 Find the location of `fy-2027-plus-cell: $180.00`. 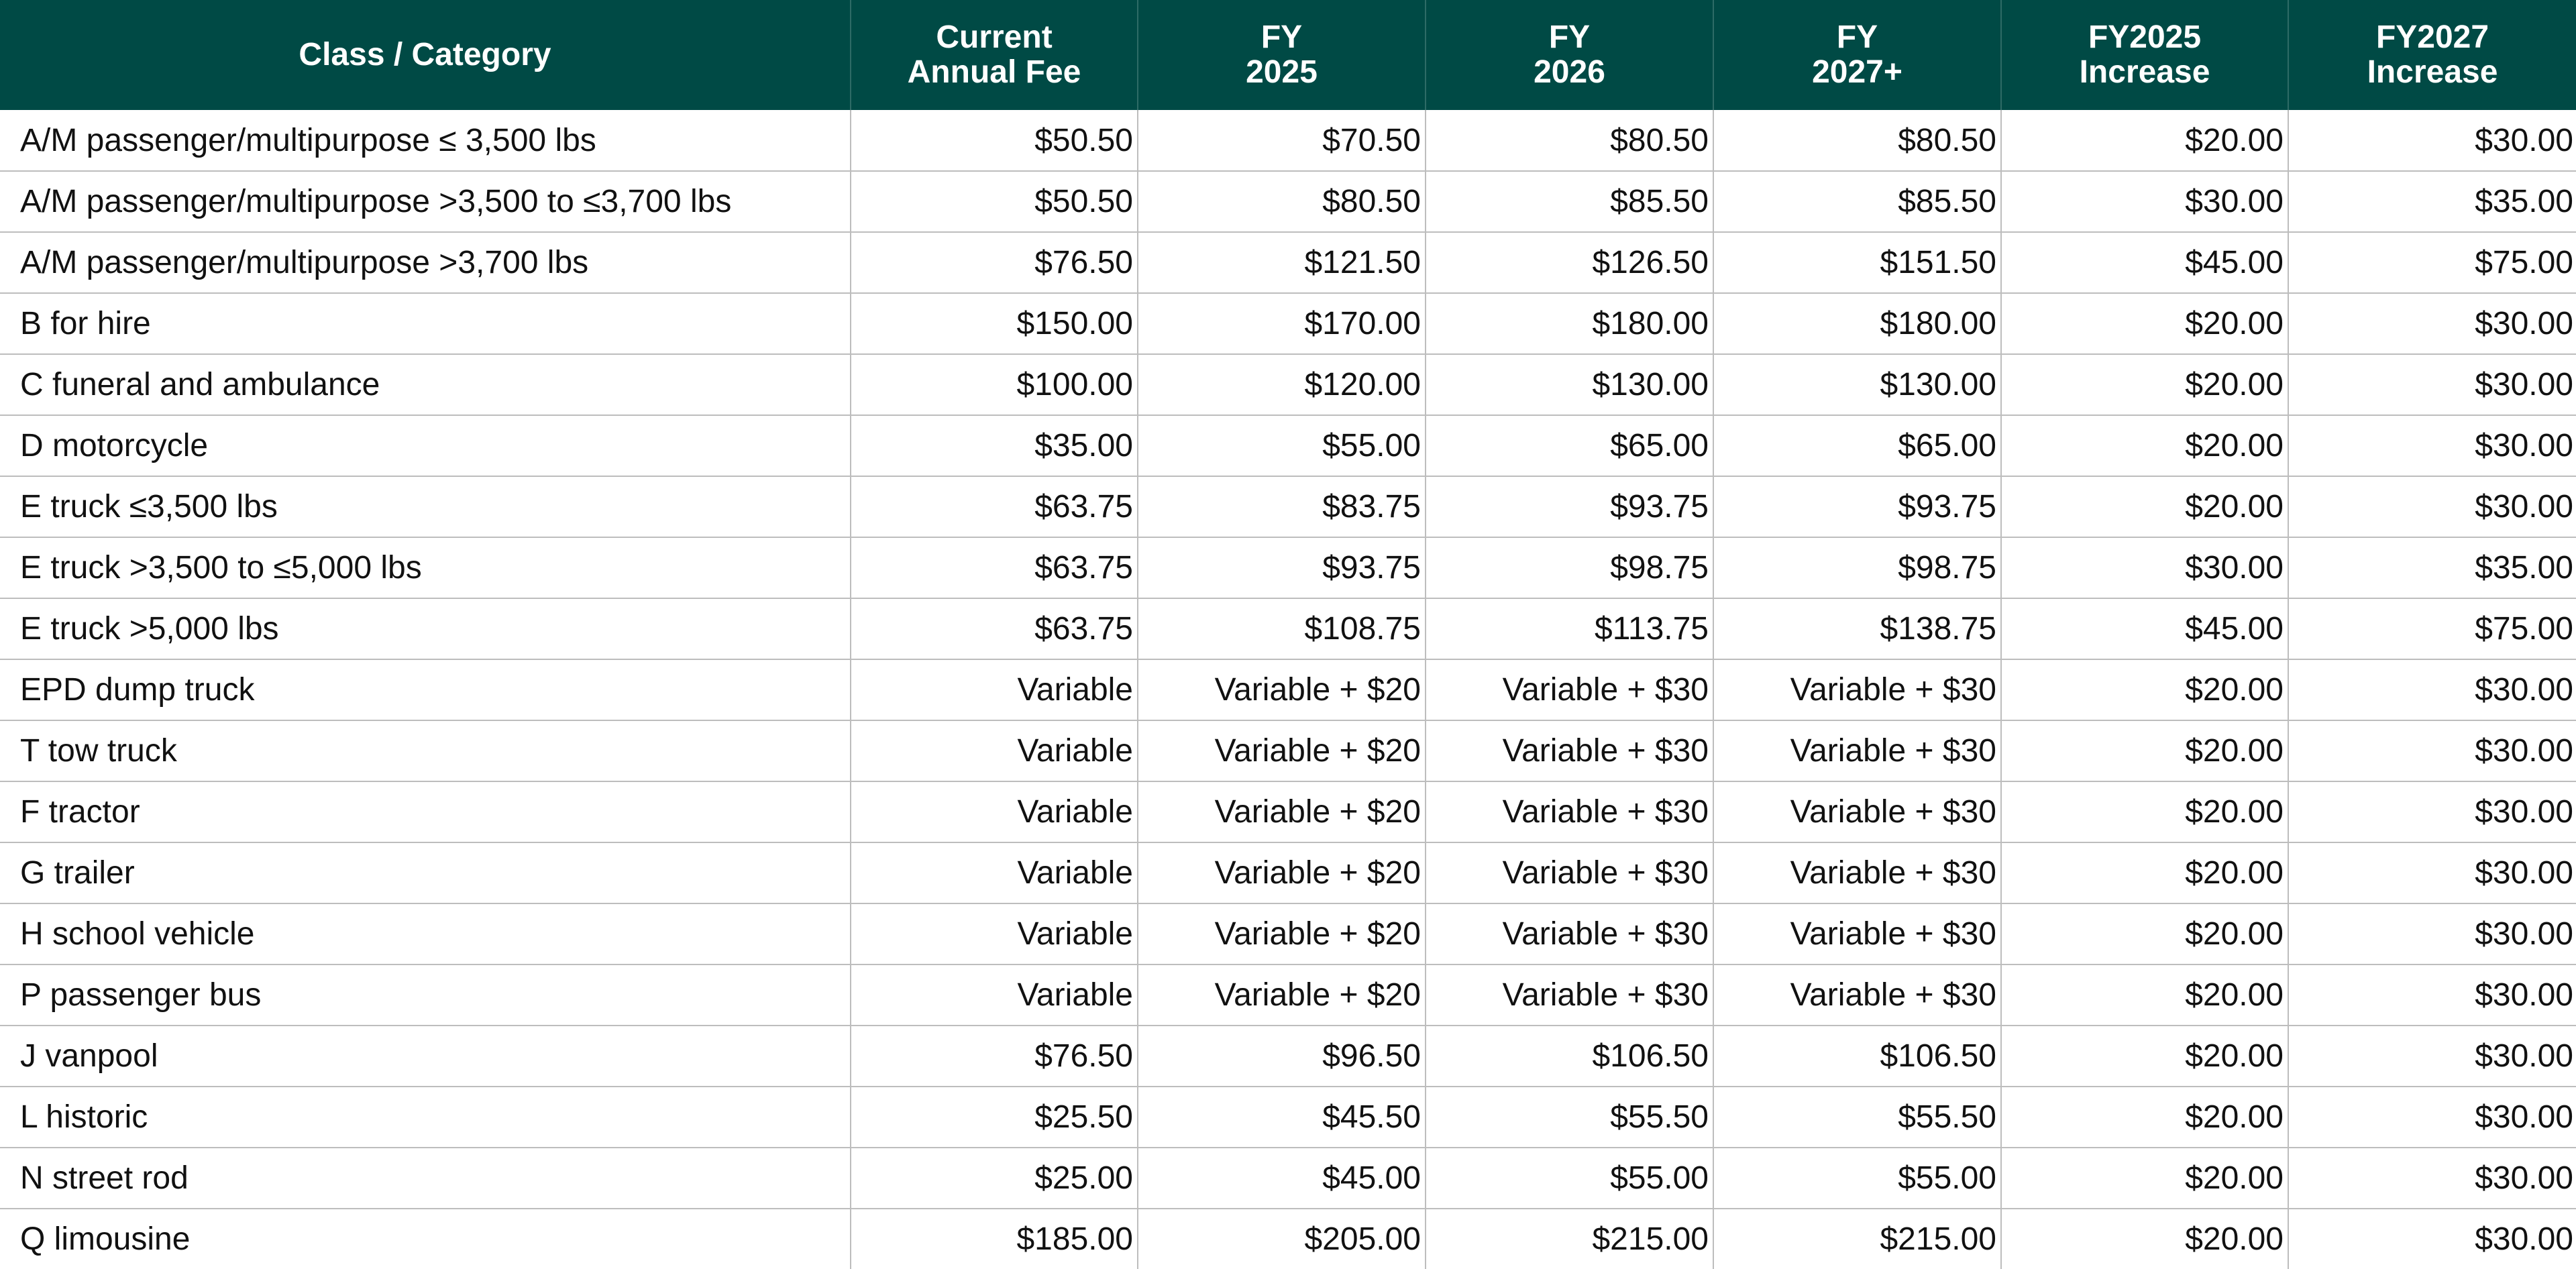

fy-2027-plus-cell: $180.00 is located at coordinates (1857, 324).